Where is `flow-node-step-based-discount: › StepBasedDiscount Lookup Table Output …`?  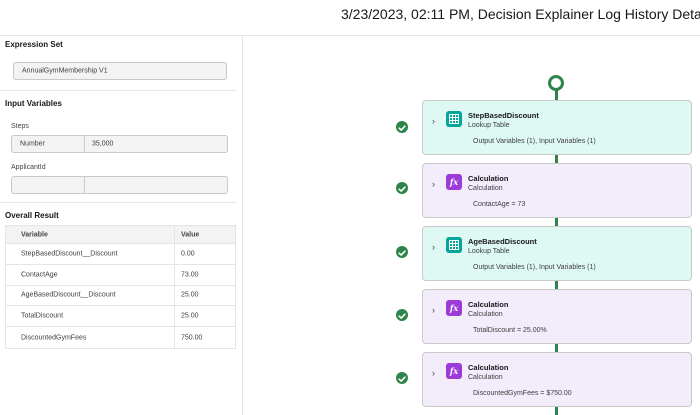 flow-node-step-based-discount: › StepBasedDiscount Lookup Table Output … is located at coordinates (557, 127).